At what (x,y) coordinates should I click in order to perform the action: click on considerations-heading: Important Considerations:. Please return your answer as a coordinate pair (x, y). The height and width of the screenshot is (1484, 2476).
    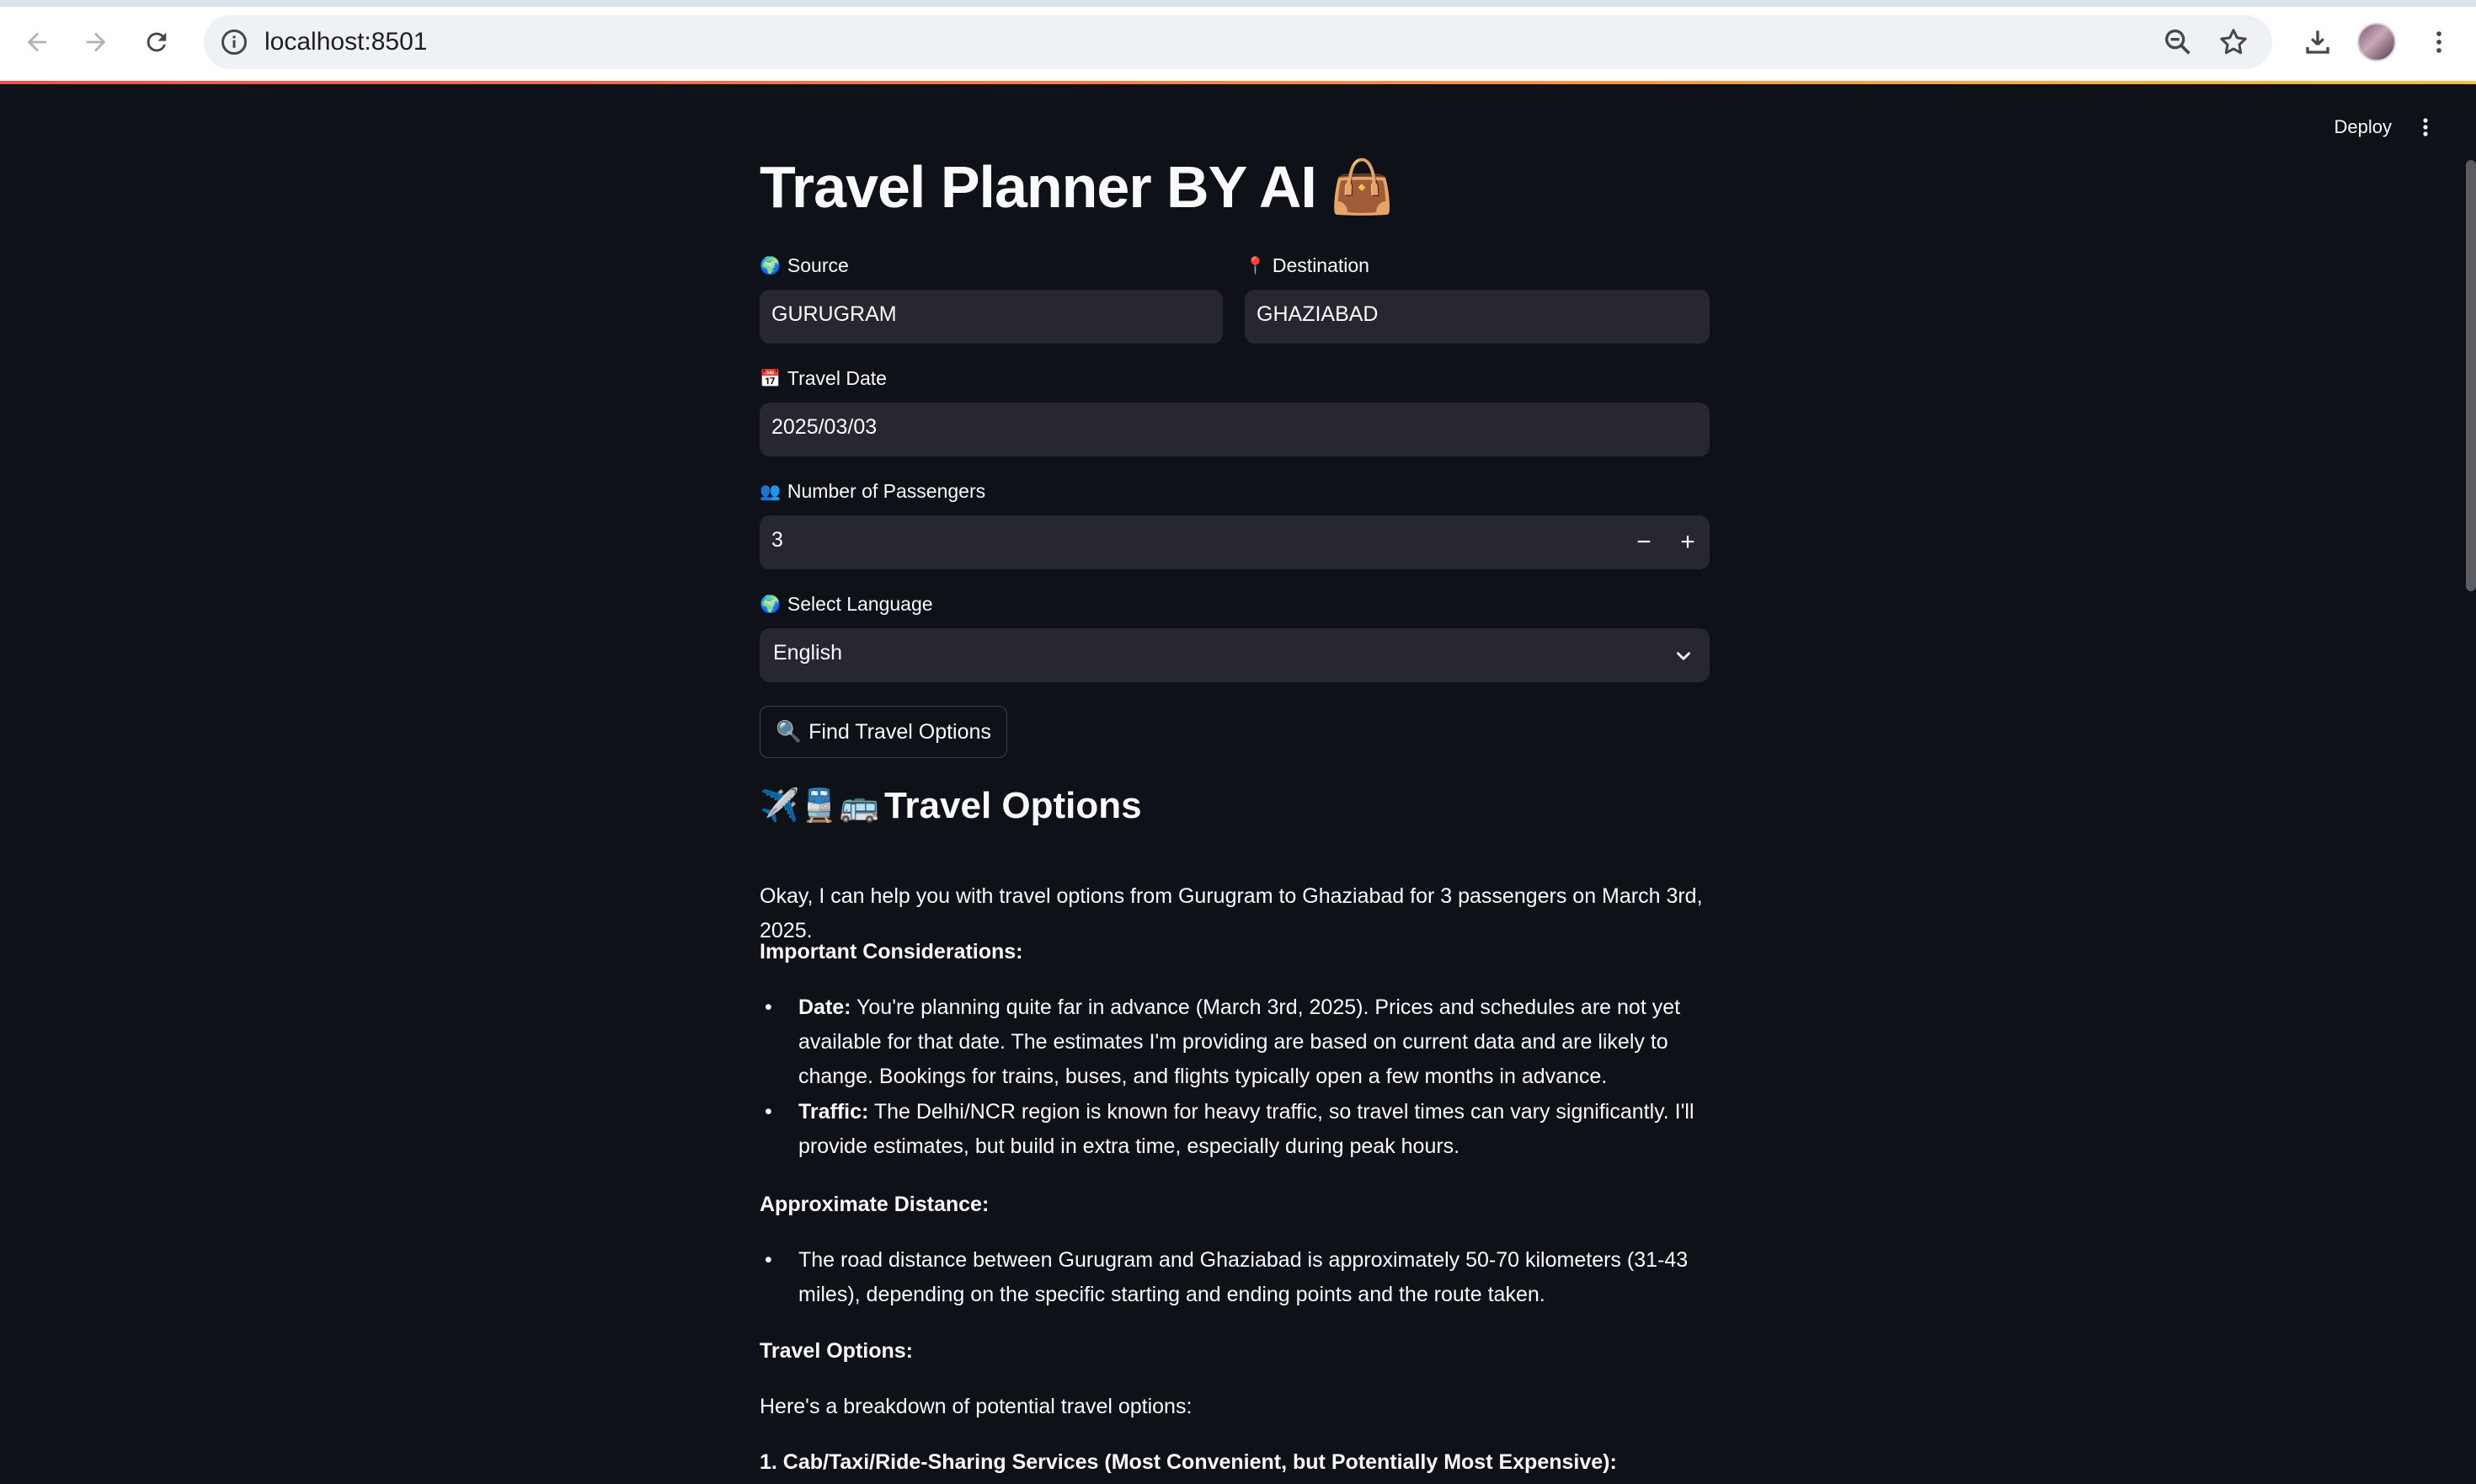
    Looking at the image, I should click on (891, 952).